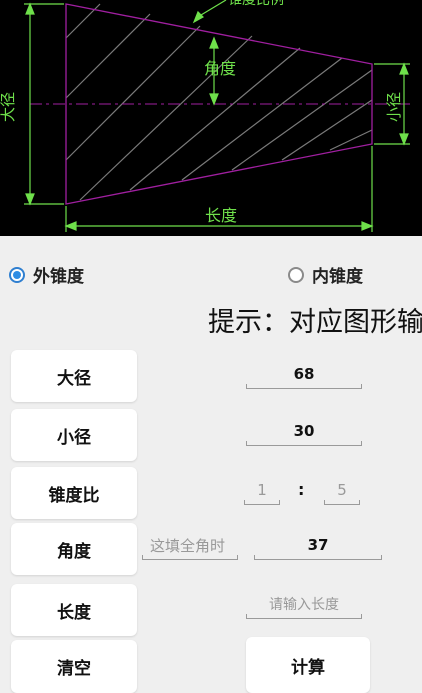 The height and width of the screenshot is (693, 422). I want to click on diagram-label-big-diameter: 大径, so click(8, 107).